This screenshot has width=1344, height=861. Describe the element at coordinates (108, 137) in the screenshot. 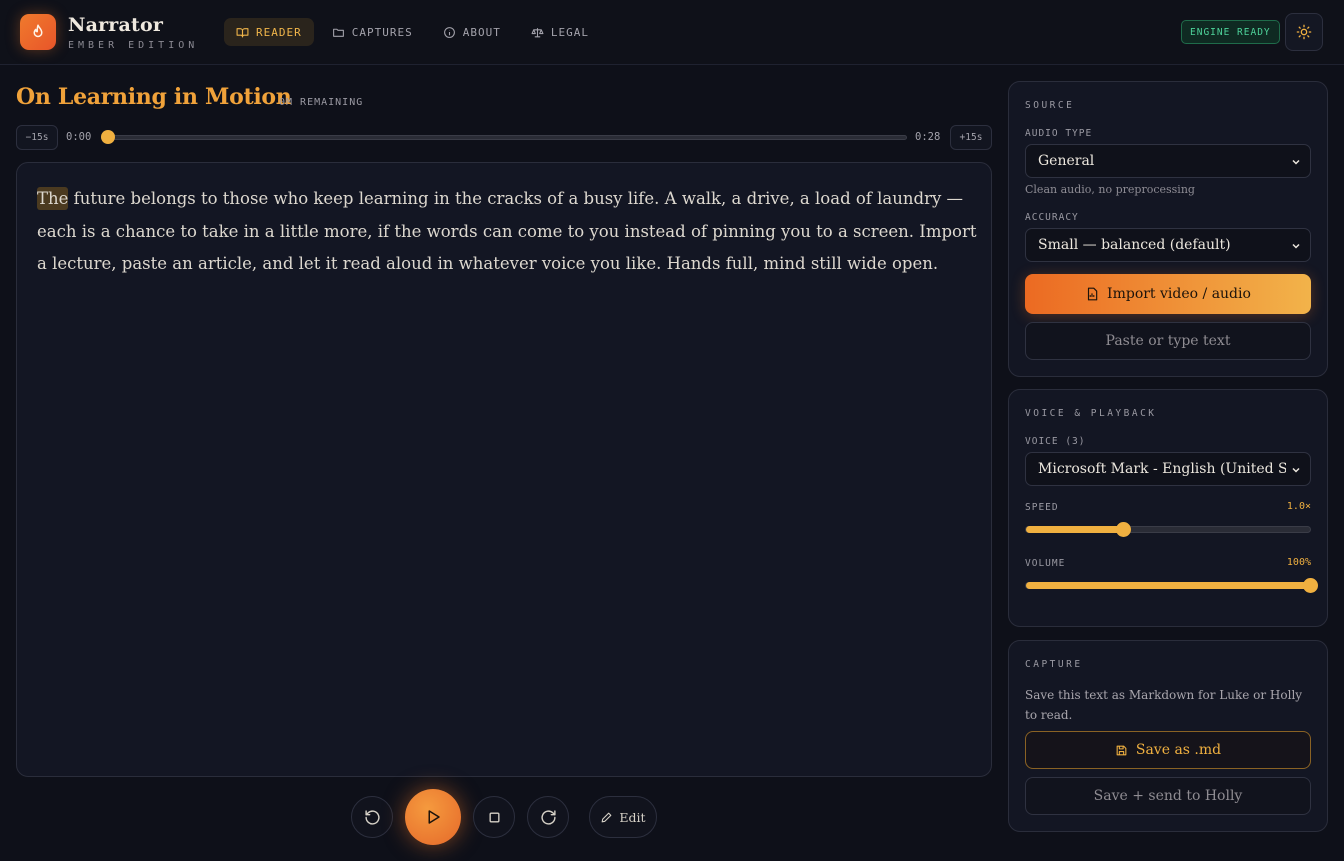

I see `progress-thumb` at that location.